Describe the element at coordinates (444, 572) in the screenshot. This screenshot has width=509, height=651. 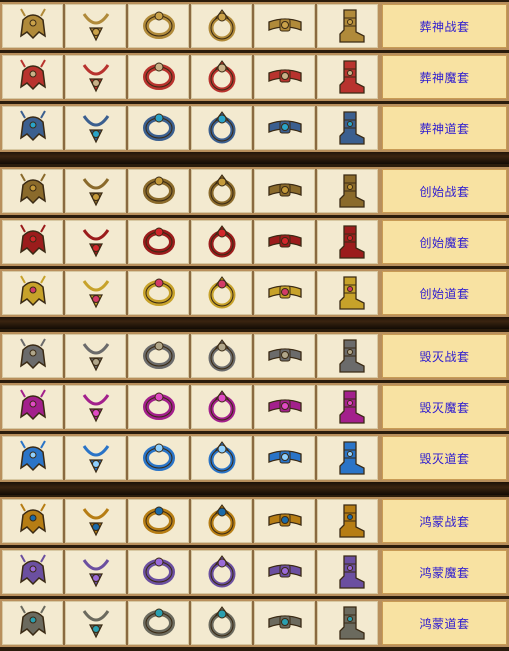
I see `set-name-label: 鸿蒙魔套` at that location.